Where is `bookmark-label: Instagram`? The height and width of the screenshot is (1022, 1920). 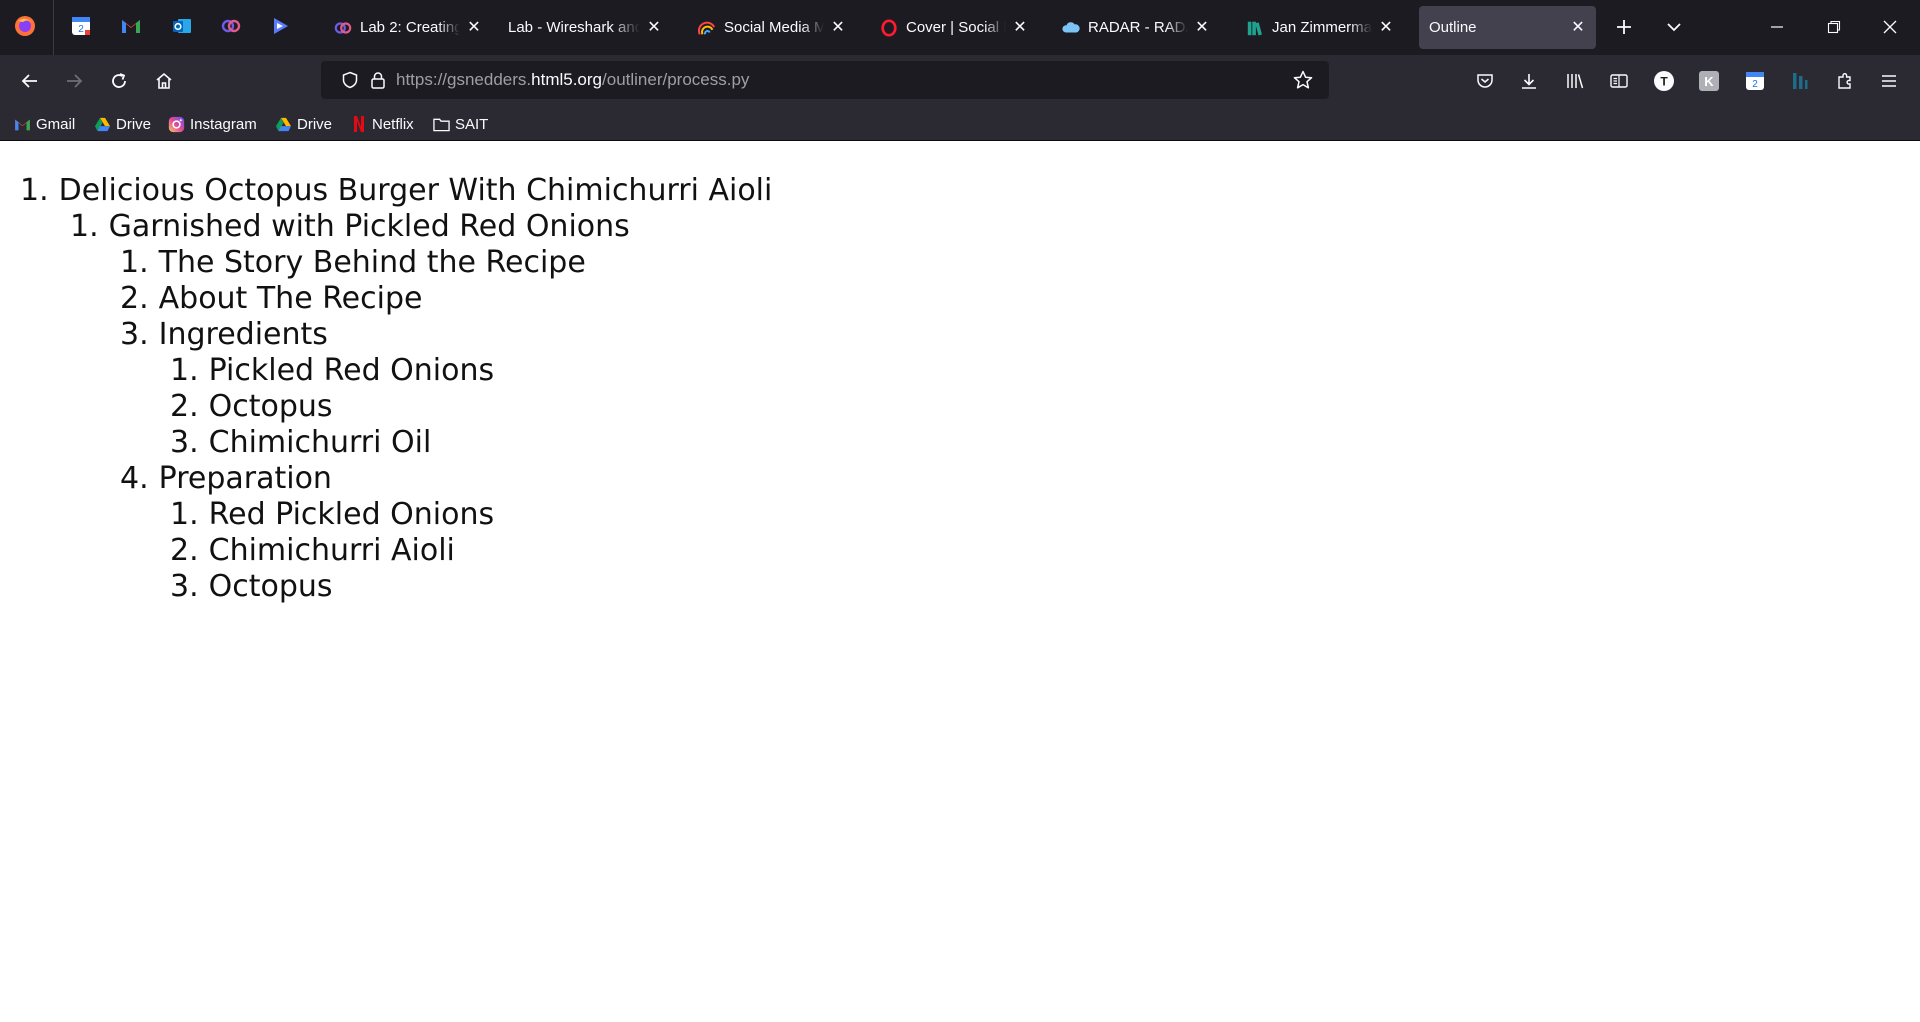 bookmark-label: Instagram is located at coordinates (223, 124).